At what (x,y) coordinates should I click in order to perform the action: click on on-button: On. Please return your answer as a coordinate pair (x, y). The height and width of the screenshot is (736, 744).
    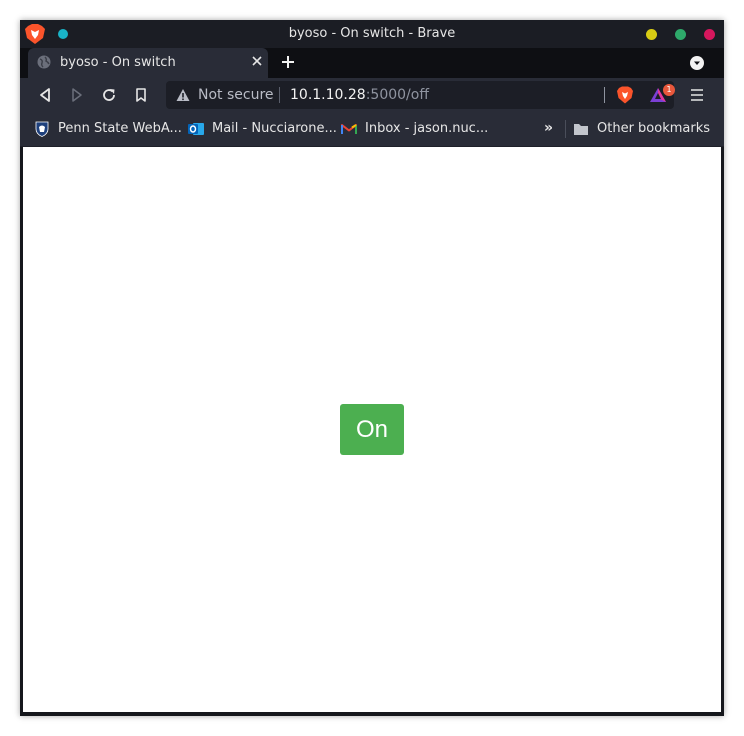
    Looking at the image, I should click on (372, 429).